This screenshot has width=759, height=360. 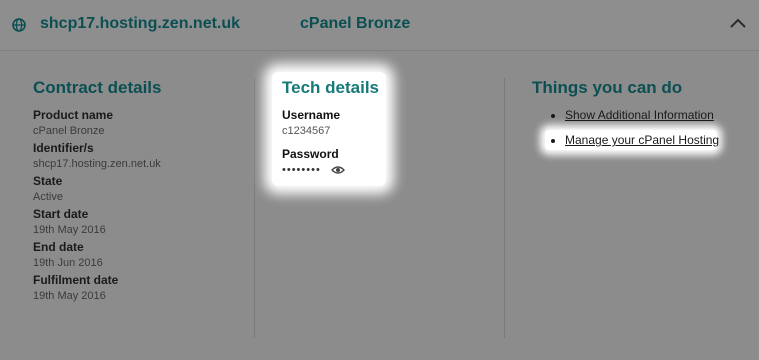 What do you see at coordinates (48, 197) in the screenshot?
I see `field-value: Active` at bounding box center [48, 197].